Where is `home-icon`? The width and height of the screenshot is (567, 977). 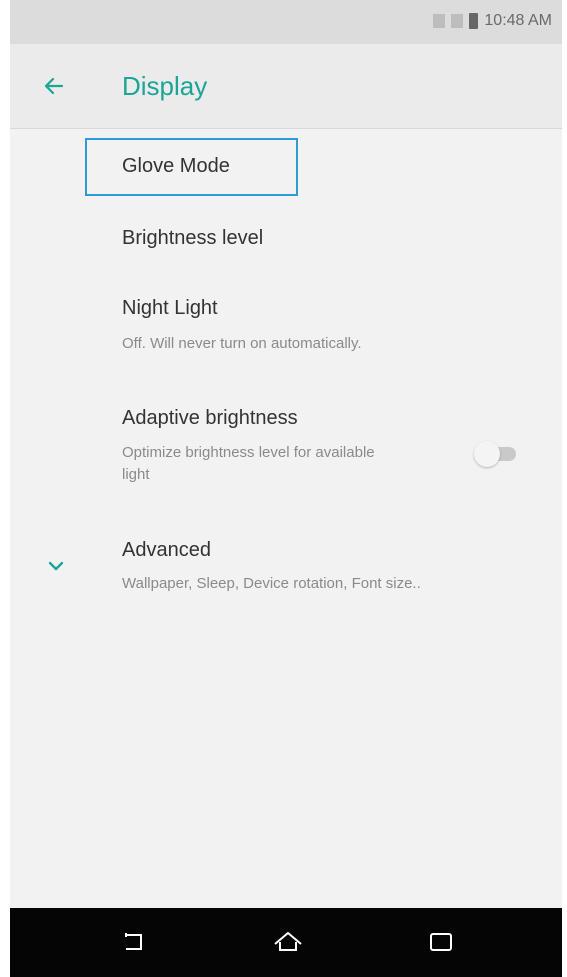 home-icon is located at coordinates (288, 941).